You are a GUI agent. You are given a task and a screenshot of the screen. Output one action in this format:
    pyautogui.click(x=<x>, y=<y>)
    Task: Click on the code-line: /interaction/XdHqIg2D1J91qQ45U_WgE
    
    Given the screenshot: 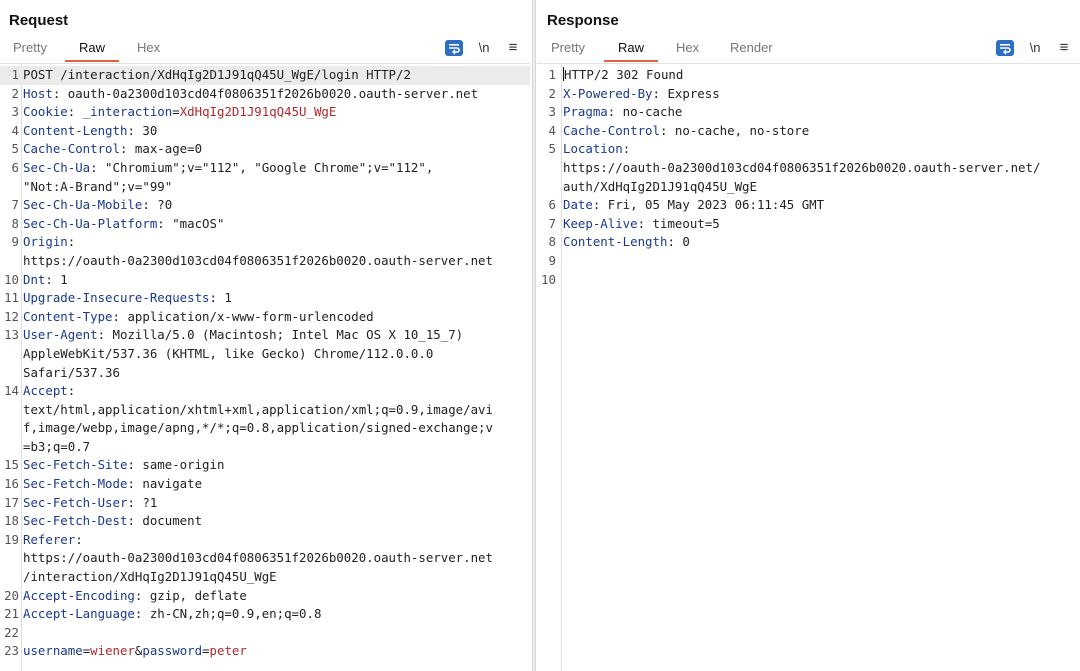 What is the action you would take?
    pyautogui.click(x=265, y=577)
    